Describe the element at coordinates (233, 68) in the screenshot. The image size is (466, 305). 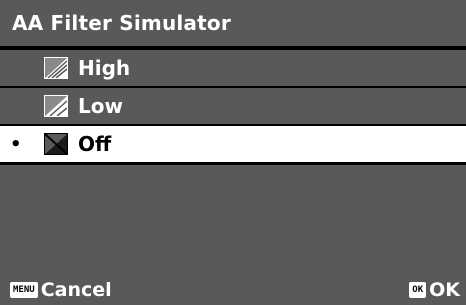
I see `option-high: High` at that location.